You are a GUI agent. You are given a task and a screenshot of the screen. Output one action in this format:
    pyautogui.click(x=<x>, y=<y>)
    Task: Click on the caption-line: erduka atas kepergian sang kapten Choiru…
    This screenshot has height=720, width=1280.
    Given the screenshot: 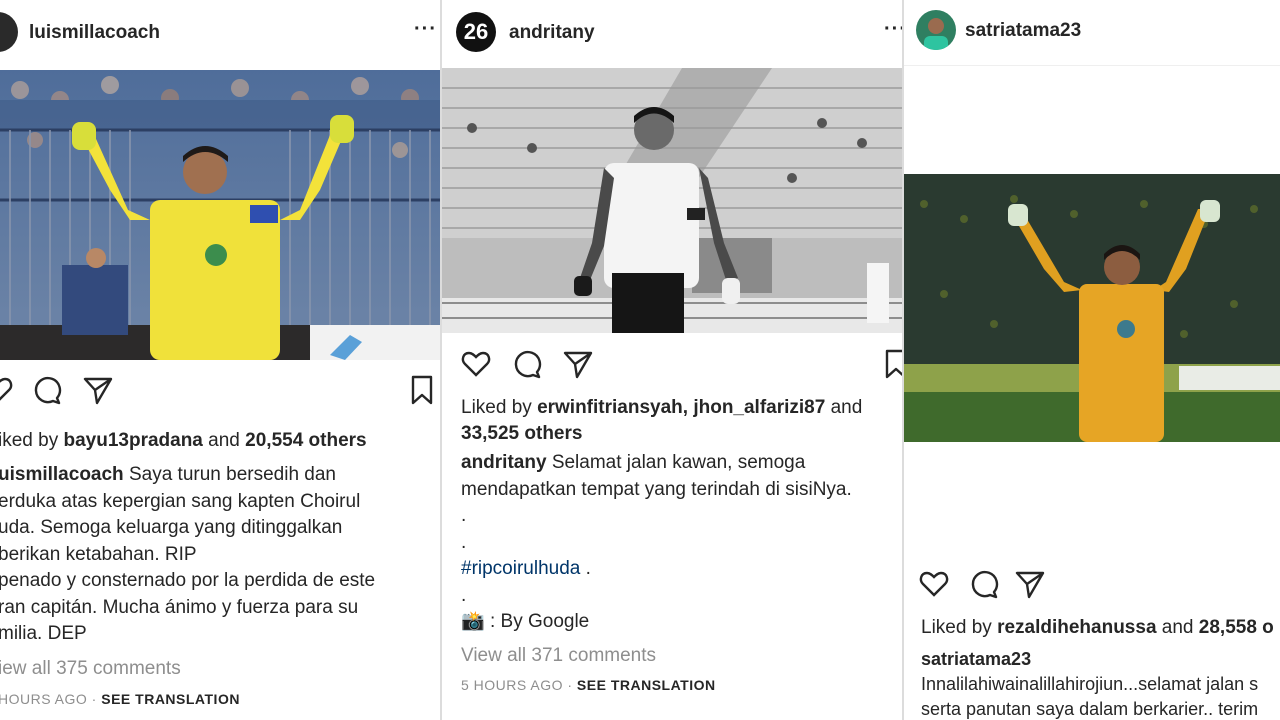 What is the action you would take?
    pyautogui.click(x=180, y=501)
    